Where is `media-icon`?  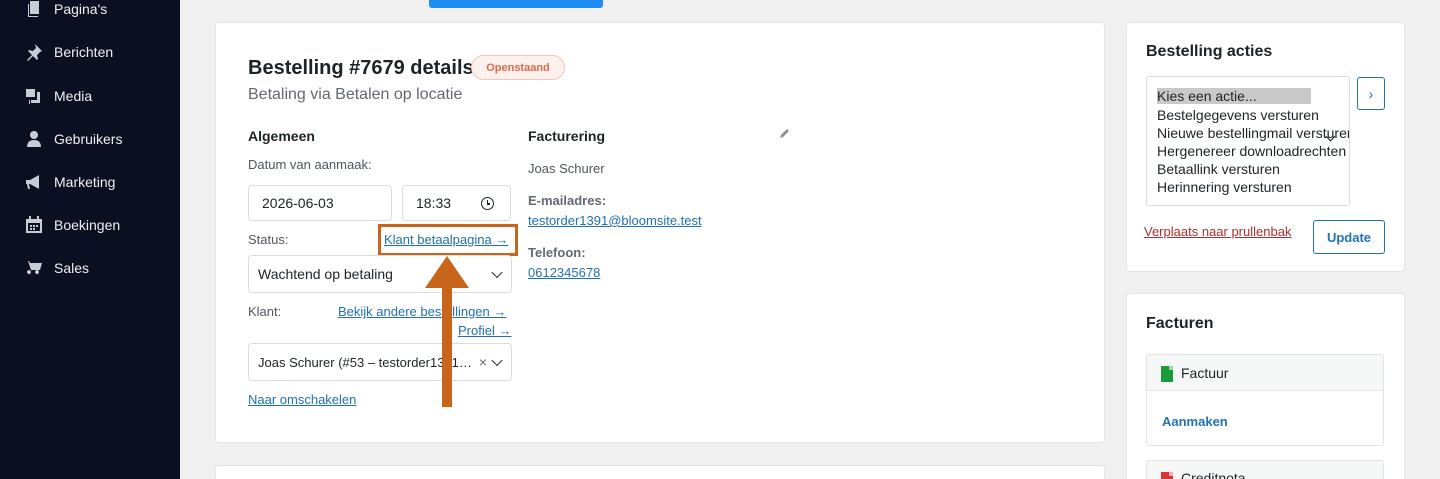
media-icon is located at coordinates (34, 96).